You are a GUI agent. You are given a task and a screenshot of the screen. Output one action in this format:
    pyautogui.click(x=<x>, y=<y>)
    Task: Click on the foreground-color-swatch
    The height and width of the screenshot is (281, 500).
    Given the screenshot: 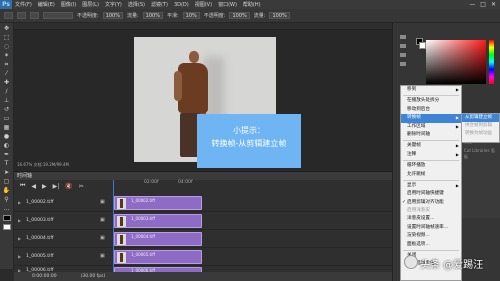 What is the action you would take?
    pyautogui.click(x=6, y=218)
    